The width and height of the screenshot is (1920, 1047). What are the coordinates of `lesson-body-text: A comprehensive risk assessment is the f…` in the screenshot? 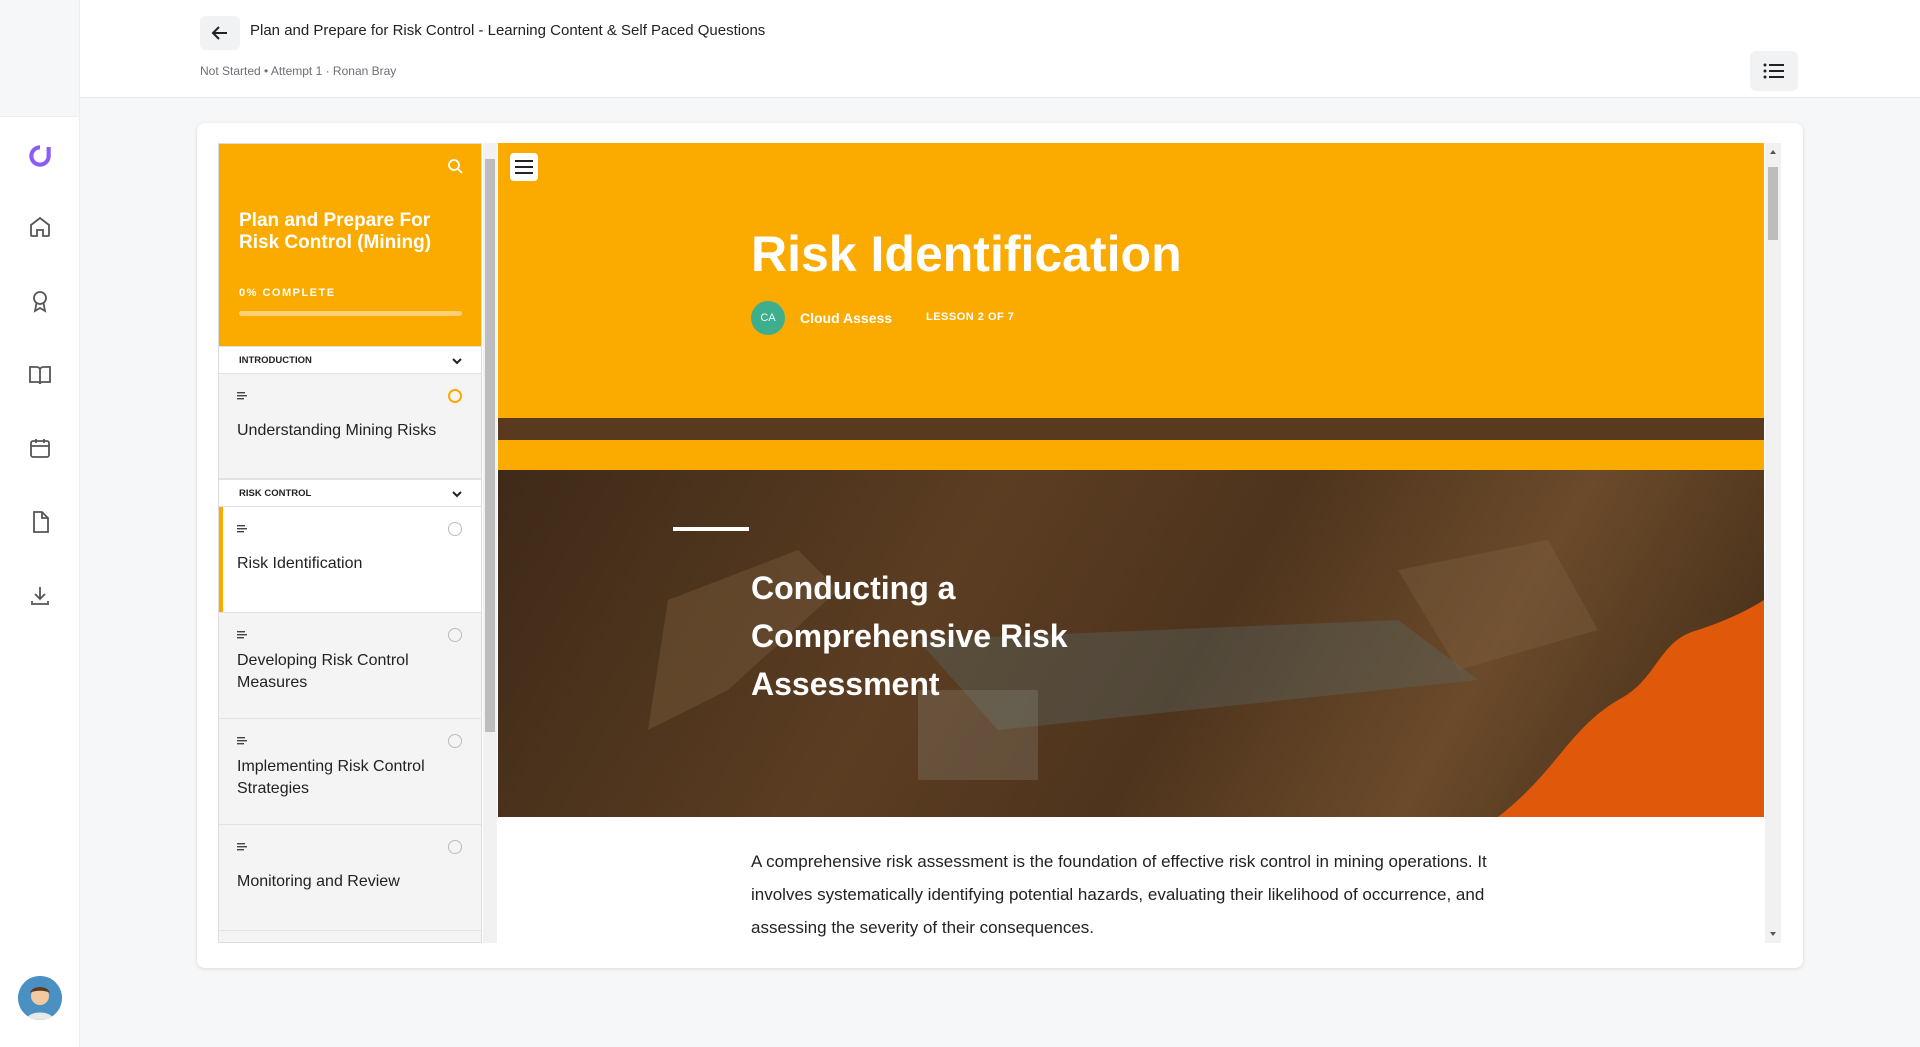 It's located at (1119, 894).